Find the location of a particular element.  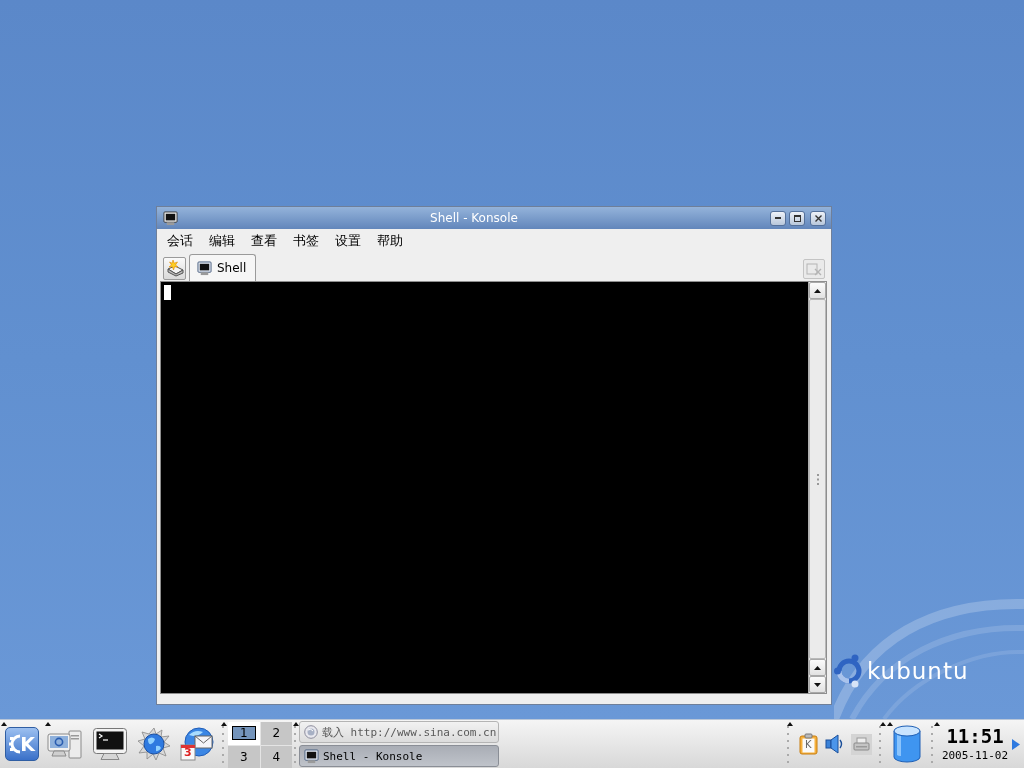

minimize-icon is located at coordinates (778, 218).